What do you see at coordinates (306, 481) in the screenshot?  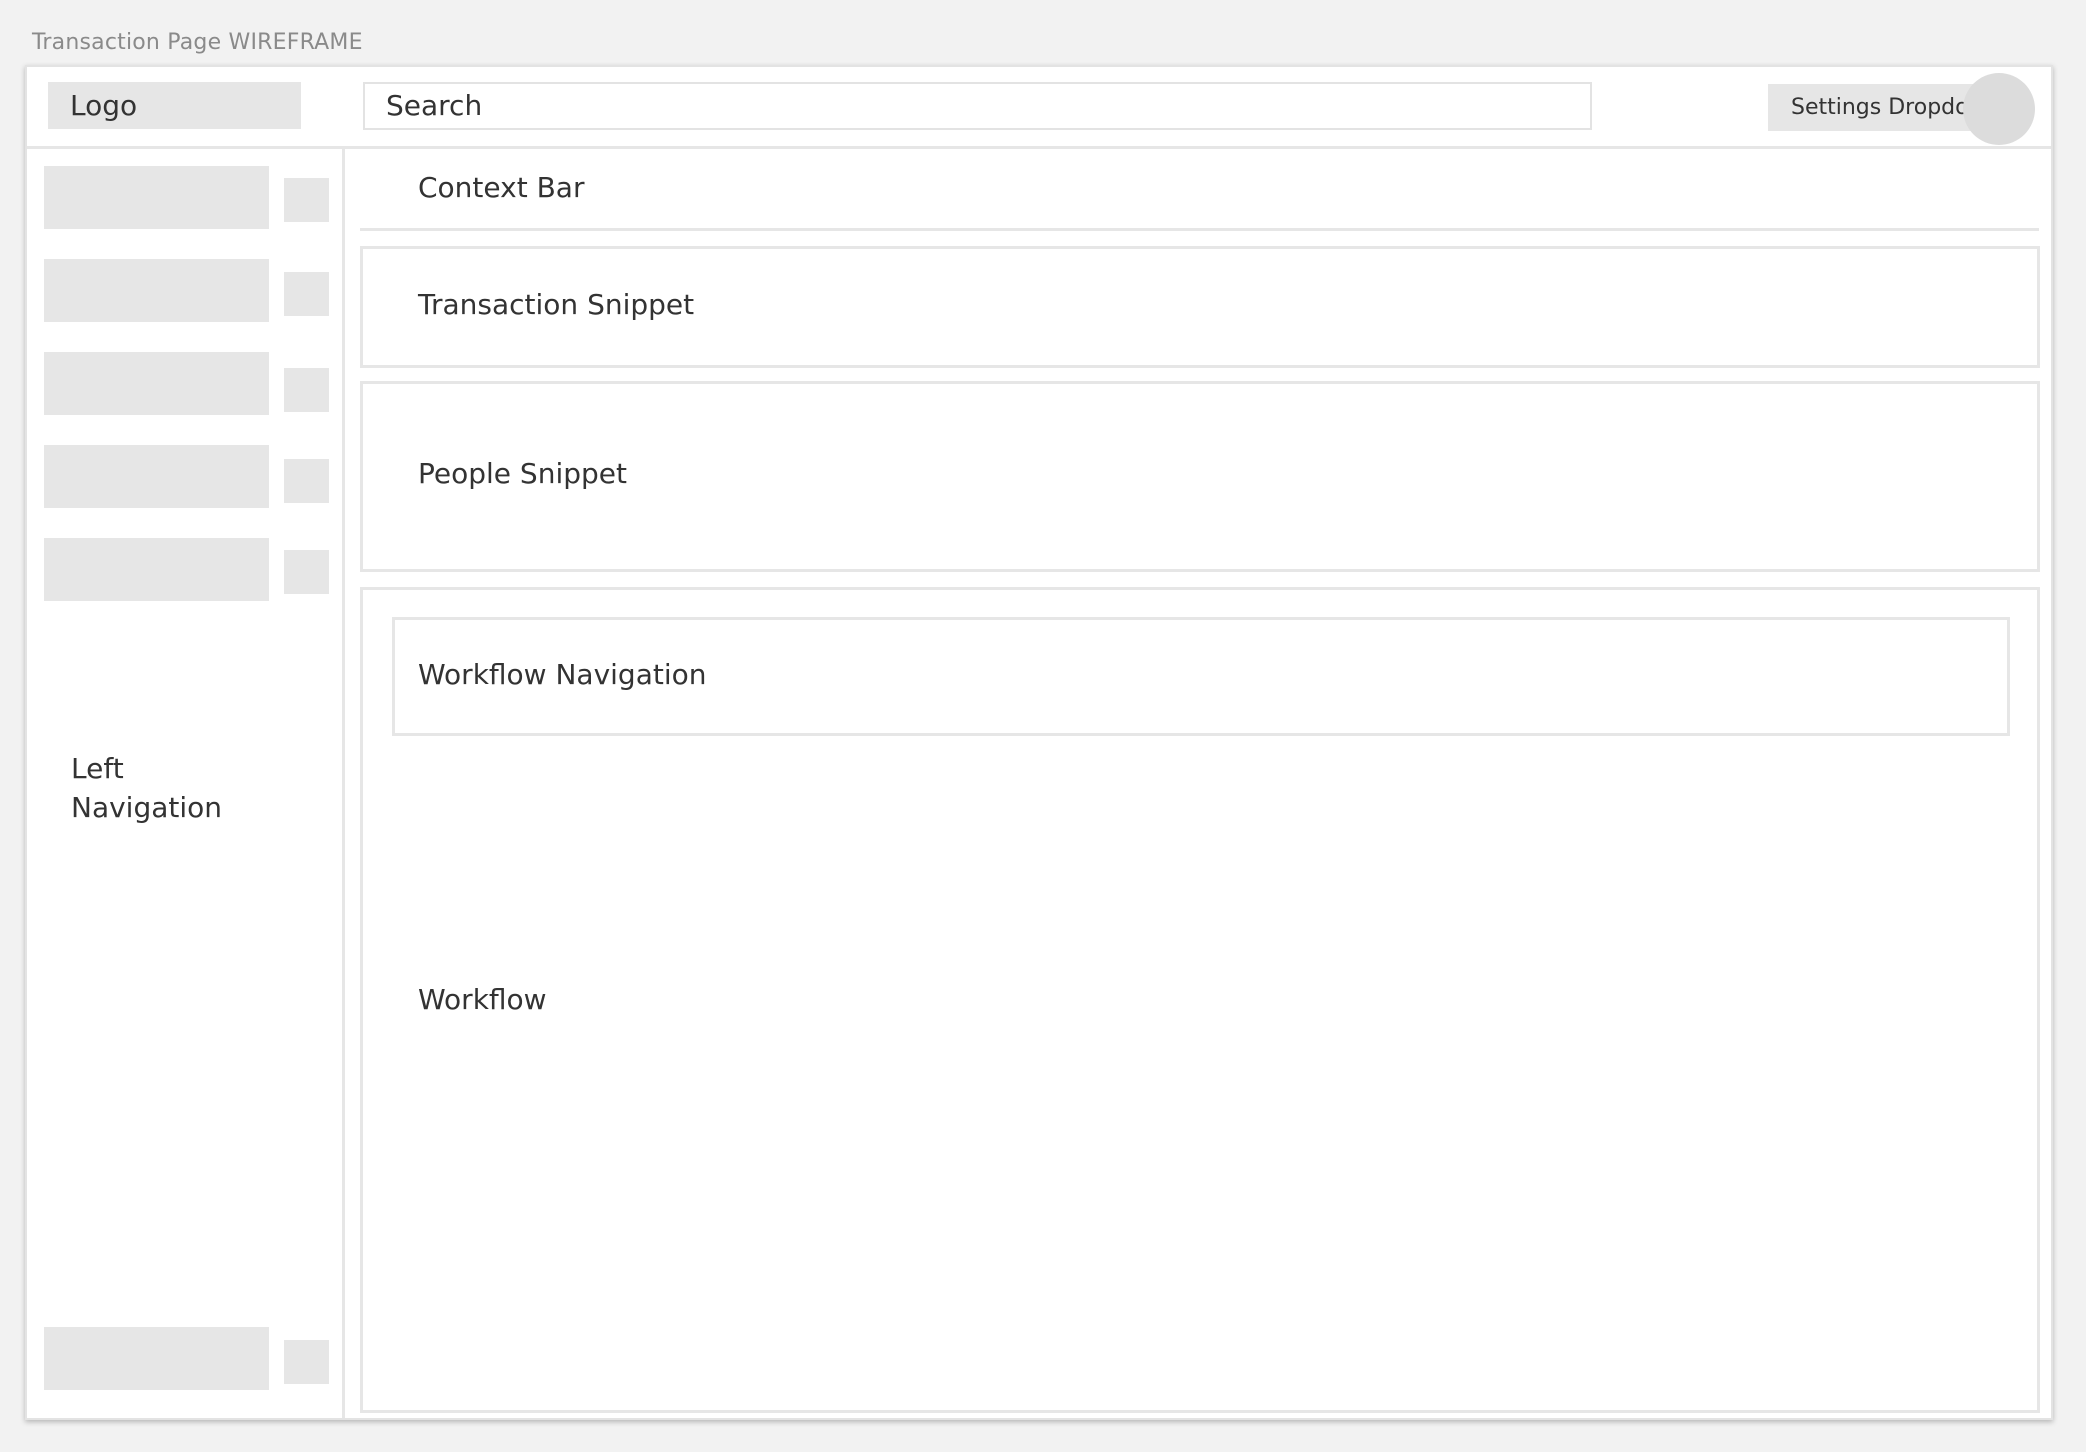 I see `sidebar-item-4-icon` at bounding box center [306, 481].